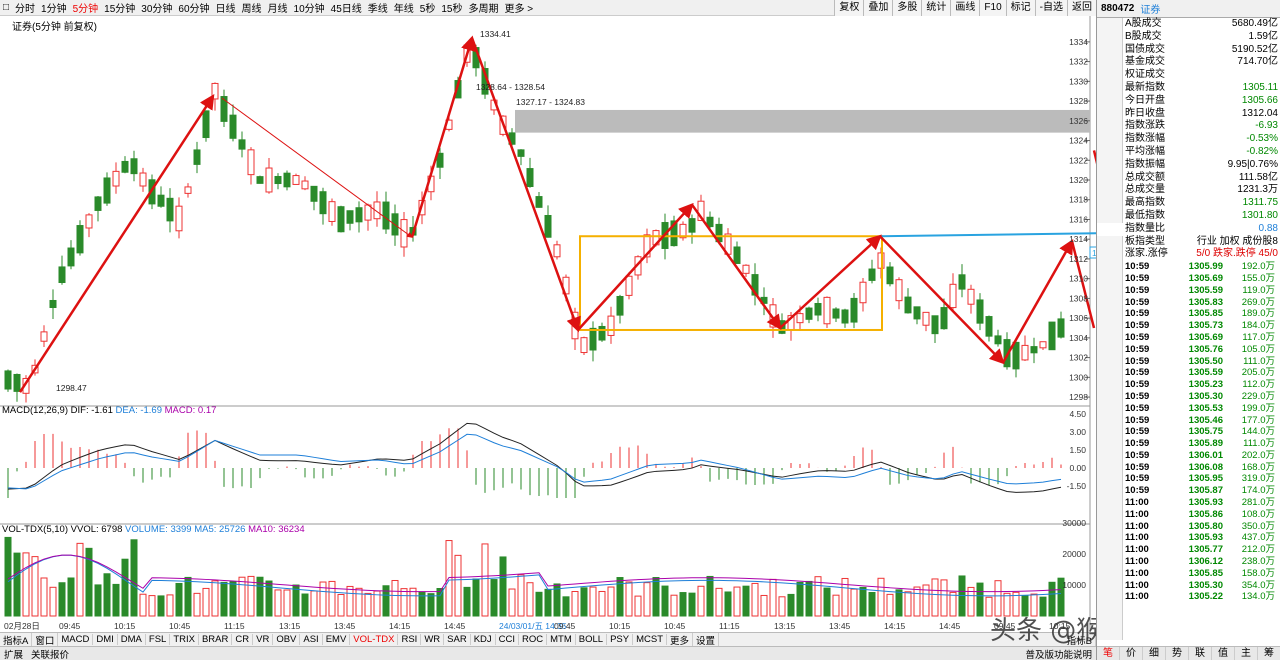 Image resolution: width=1280 pixels, height=661 pixels. I want to click on tool-button-4: 画线, so click(965, 8).